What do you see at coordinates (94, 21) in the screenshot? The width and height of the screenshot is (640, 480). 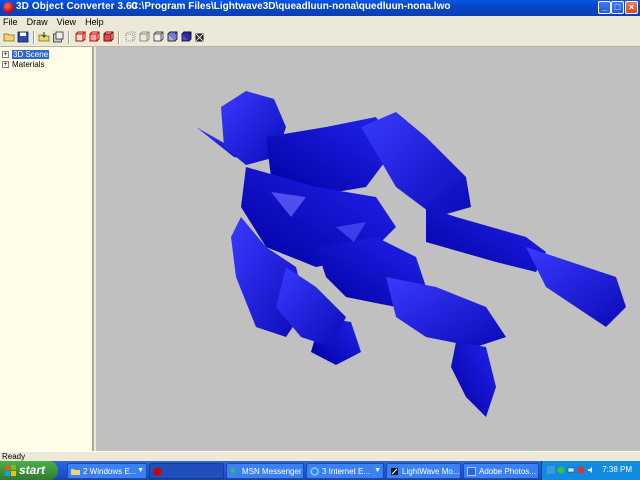 I see `menu-help: Help` at bounding box center [94, 21].